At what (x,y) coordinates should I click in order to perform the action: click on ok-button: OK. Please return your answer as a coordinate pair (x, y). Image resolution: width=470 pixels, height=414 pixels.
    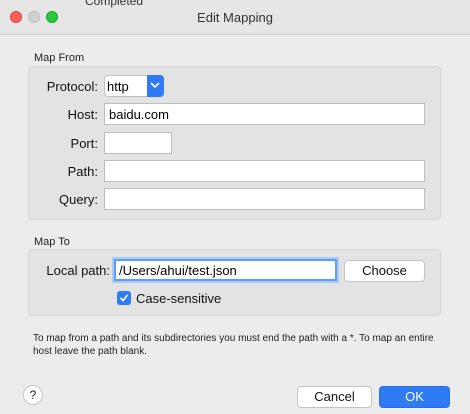
    Looking at the image, I should click on (414, 397).